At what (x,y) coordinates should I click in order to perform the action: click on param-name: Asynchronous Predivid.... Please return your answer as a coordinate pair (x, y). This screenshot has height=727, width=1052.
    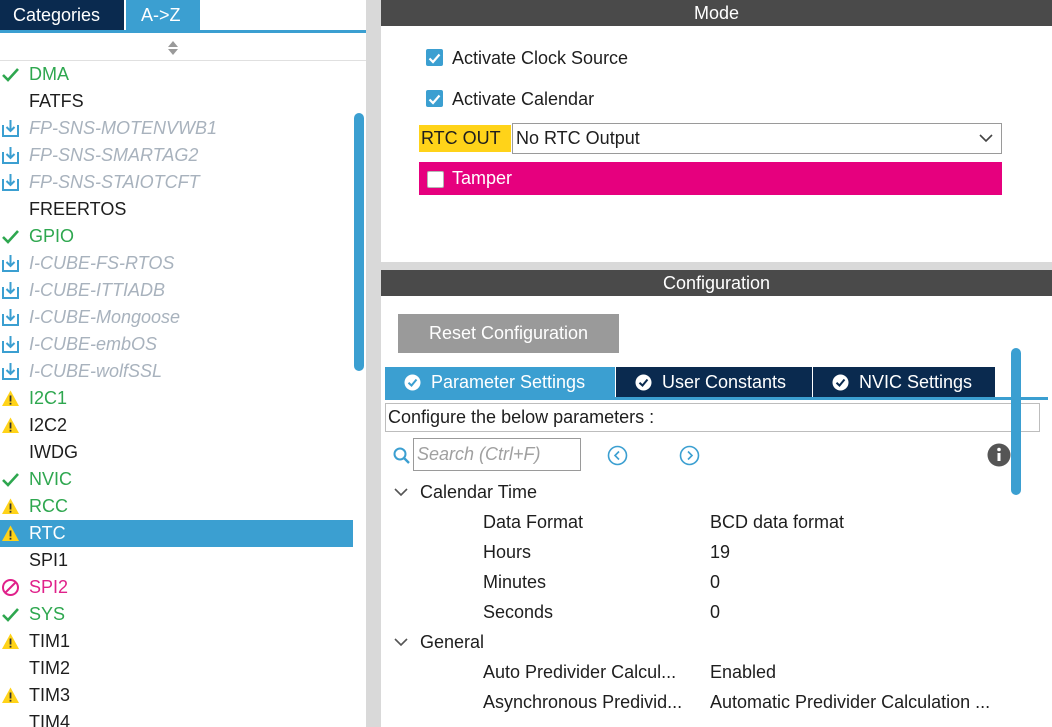
    Looking at the image, I should click on (583, 702).